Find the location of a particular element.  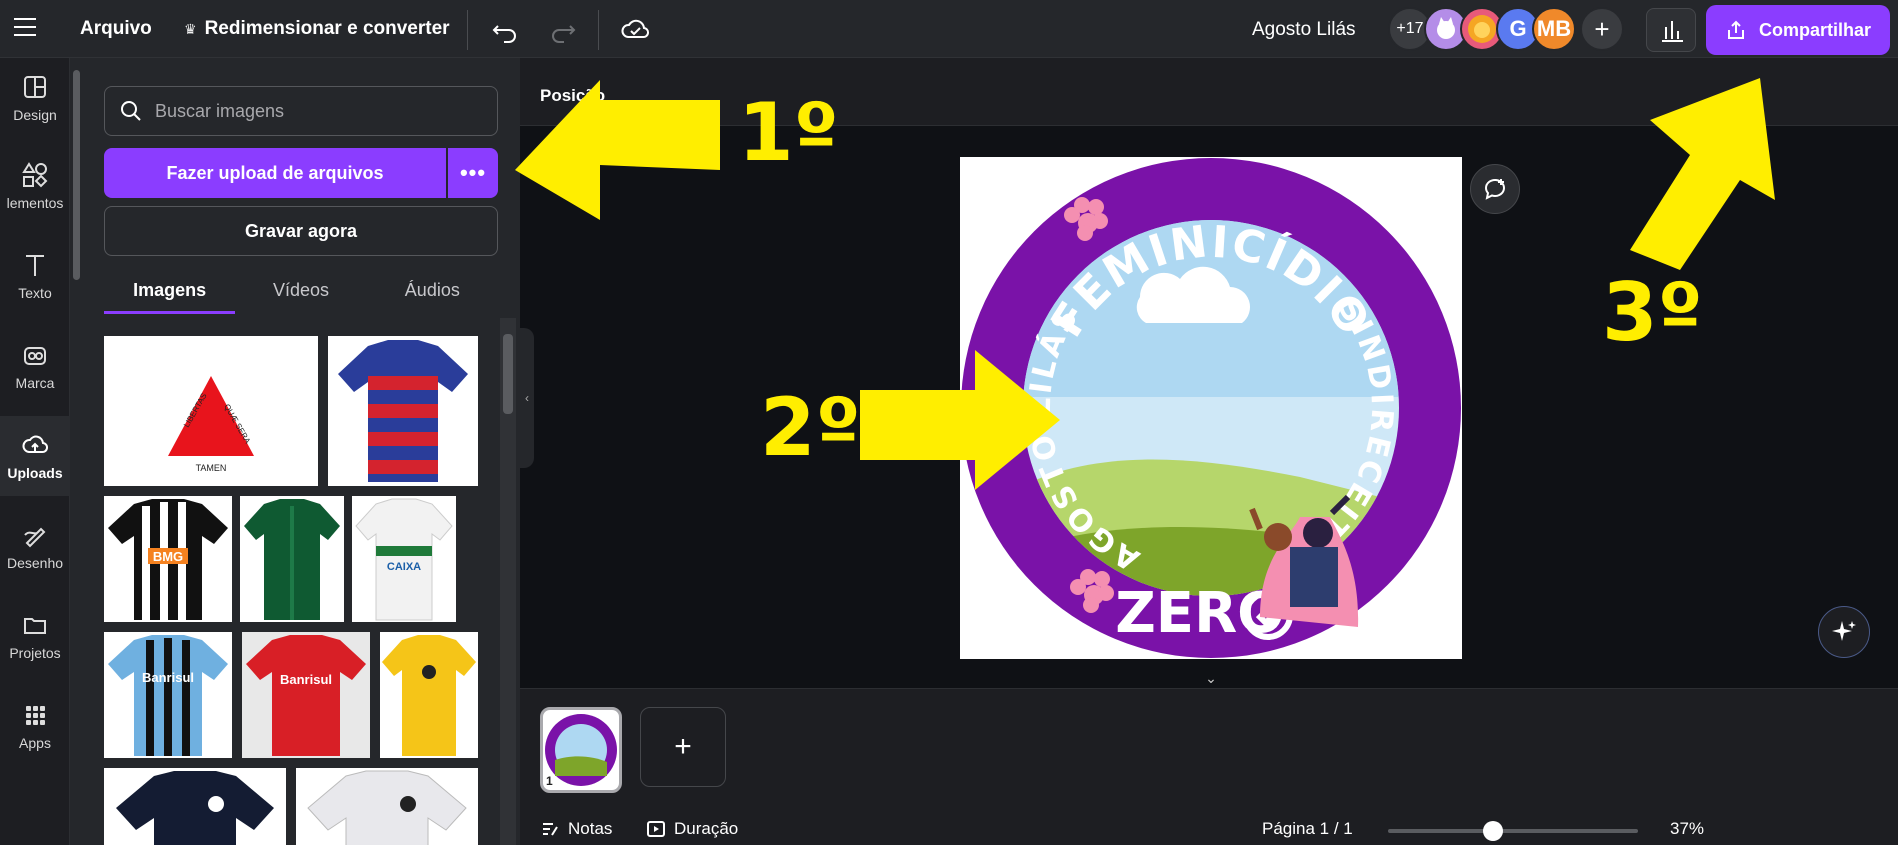

annotation-3-text: 3º is located at coordinates (1652, 312).